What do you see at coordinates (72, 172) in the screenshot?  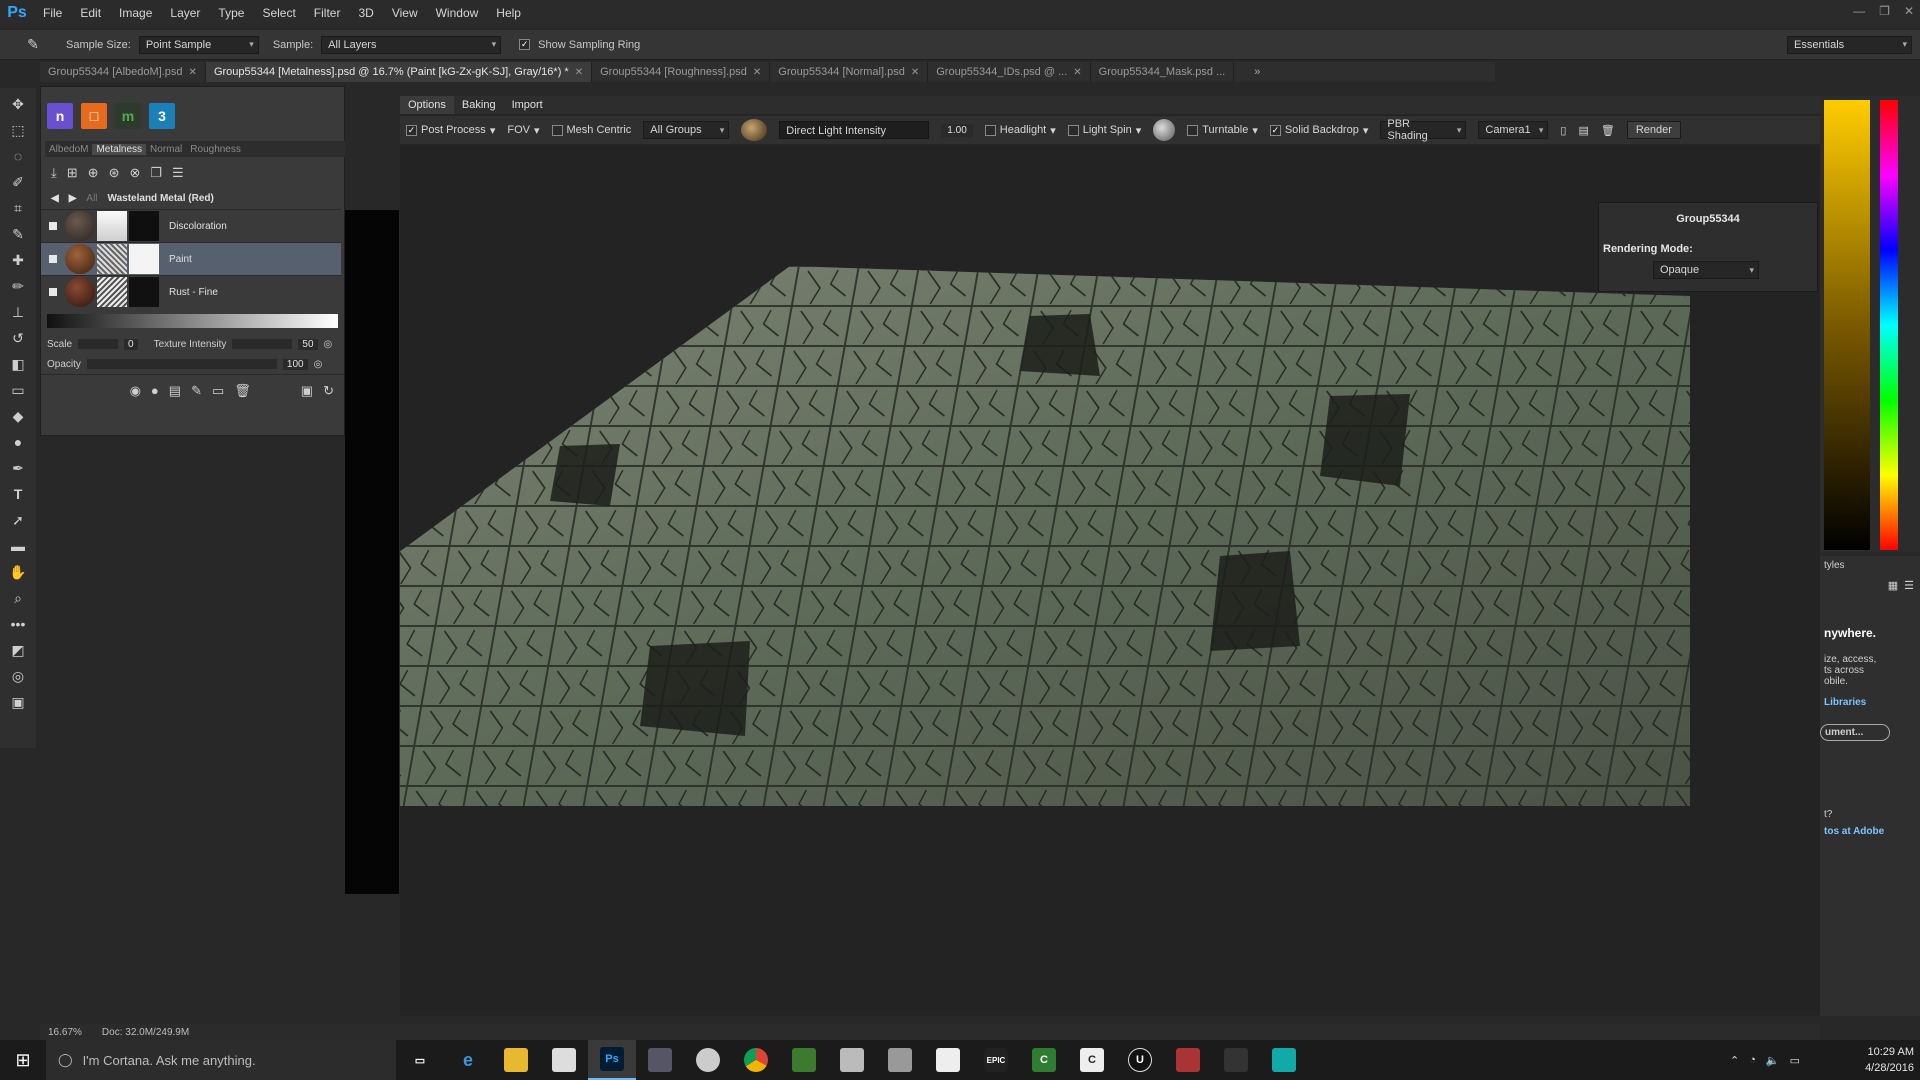 I see `new-material-icon: ⊞` at bounding box center [72, 172].